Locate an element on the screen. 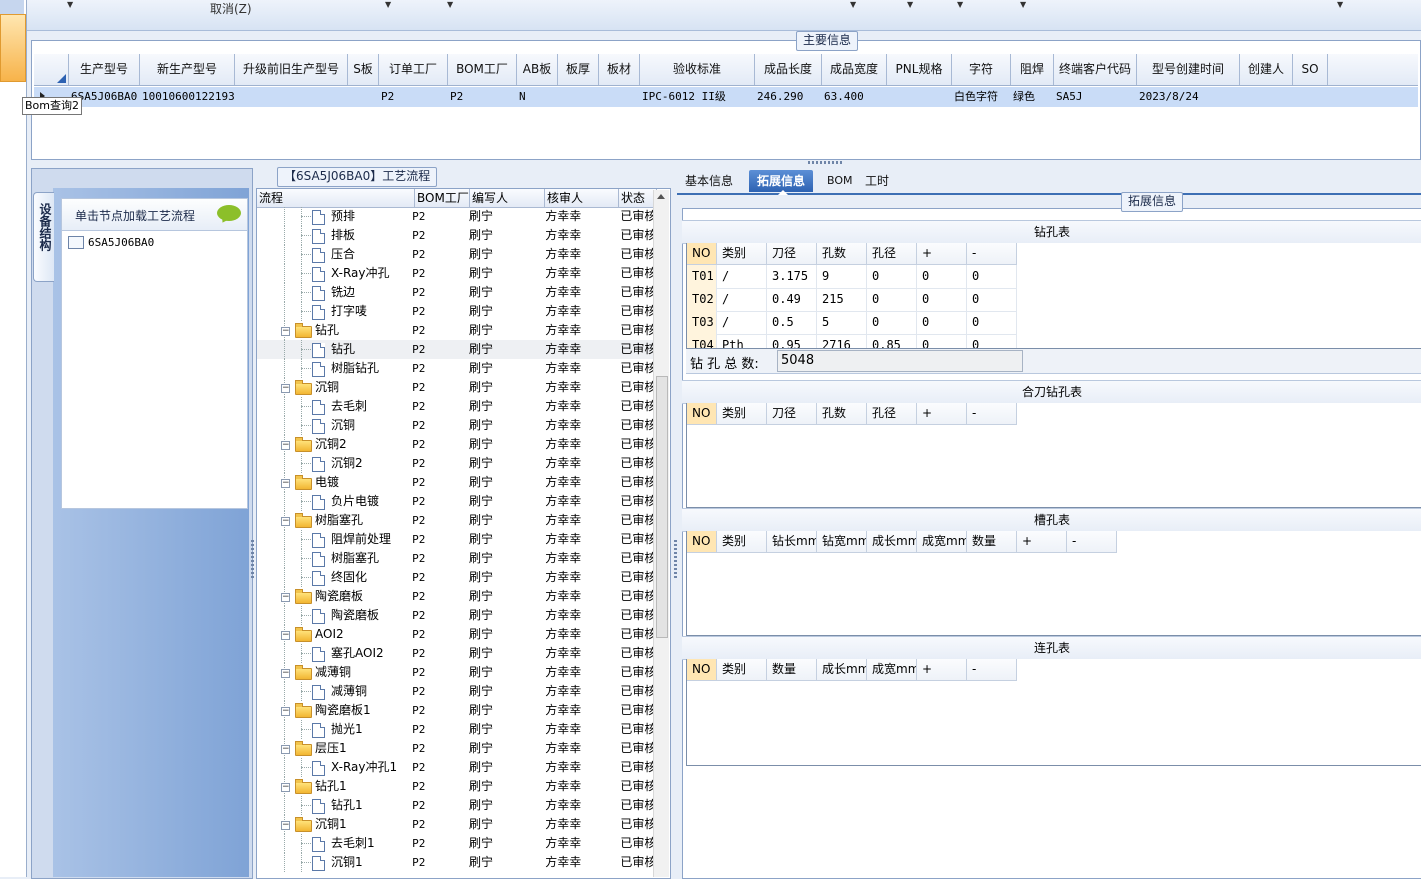 The height and width of the screenshot is (879, 1421). grid-column-header: 成品宽度 is located at coordinates (854, 69).